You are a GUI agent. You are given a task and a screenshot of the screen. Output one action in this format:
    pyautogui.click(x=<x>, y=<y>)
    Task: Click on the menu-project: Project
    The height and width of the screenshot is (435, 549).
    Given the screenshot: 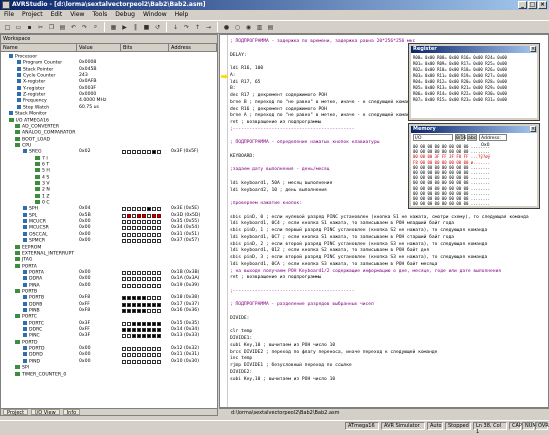 What is the action you would take?
    pyautogui.click(x=32, y=15)
    